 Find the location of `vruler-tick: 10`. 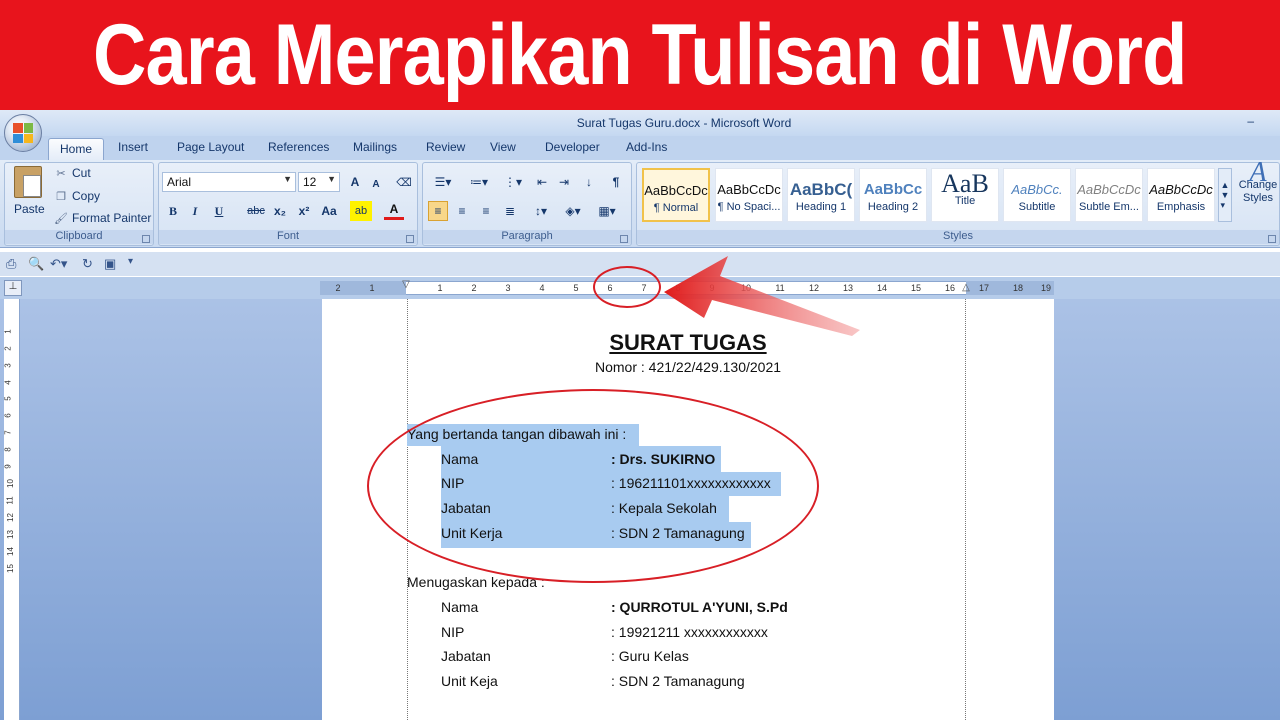

vruler-tick: 10 is located at coordinates (10, 483).